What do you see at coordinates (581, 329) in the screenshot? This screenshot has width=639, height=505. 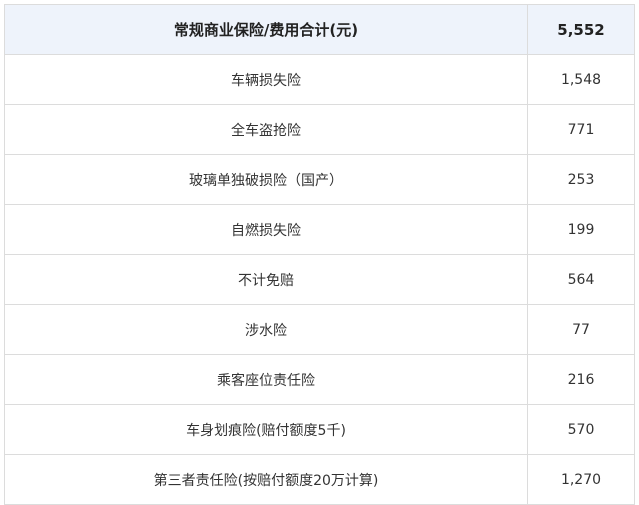 I see `row-value: 77` at bounding box center [581, 329].